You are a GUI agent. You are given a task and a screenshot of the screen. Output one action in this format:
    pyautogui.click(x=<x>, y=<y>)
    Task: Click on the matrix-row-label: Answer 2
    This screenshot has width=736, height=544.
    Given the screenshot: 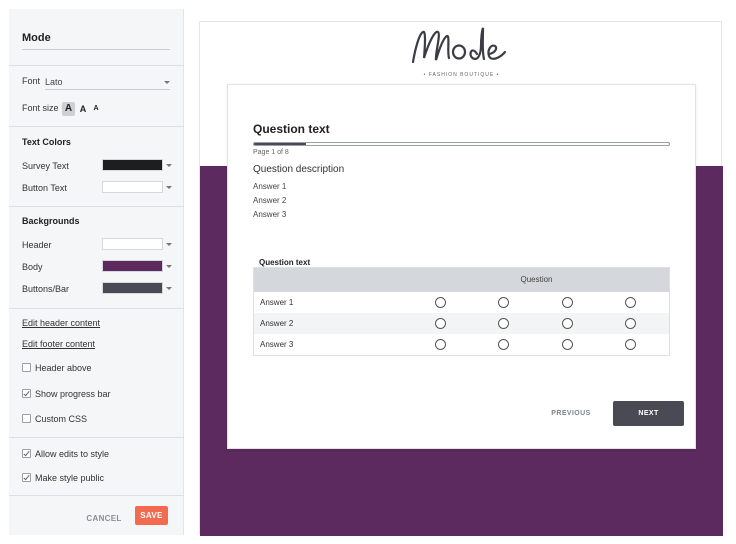 What is the action you would take?
    pyautogui.click(x=277, y=323)
    